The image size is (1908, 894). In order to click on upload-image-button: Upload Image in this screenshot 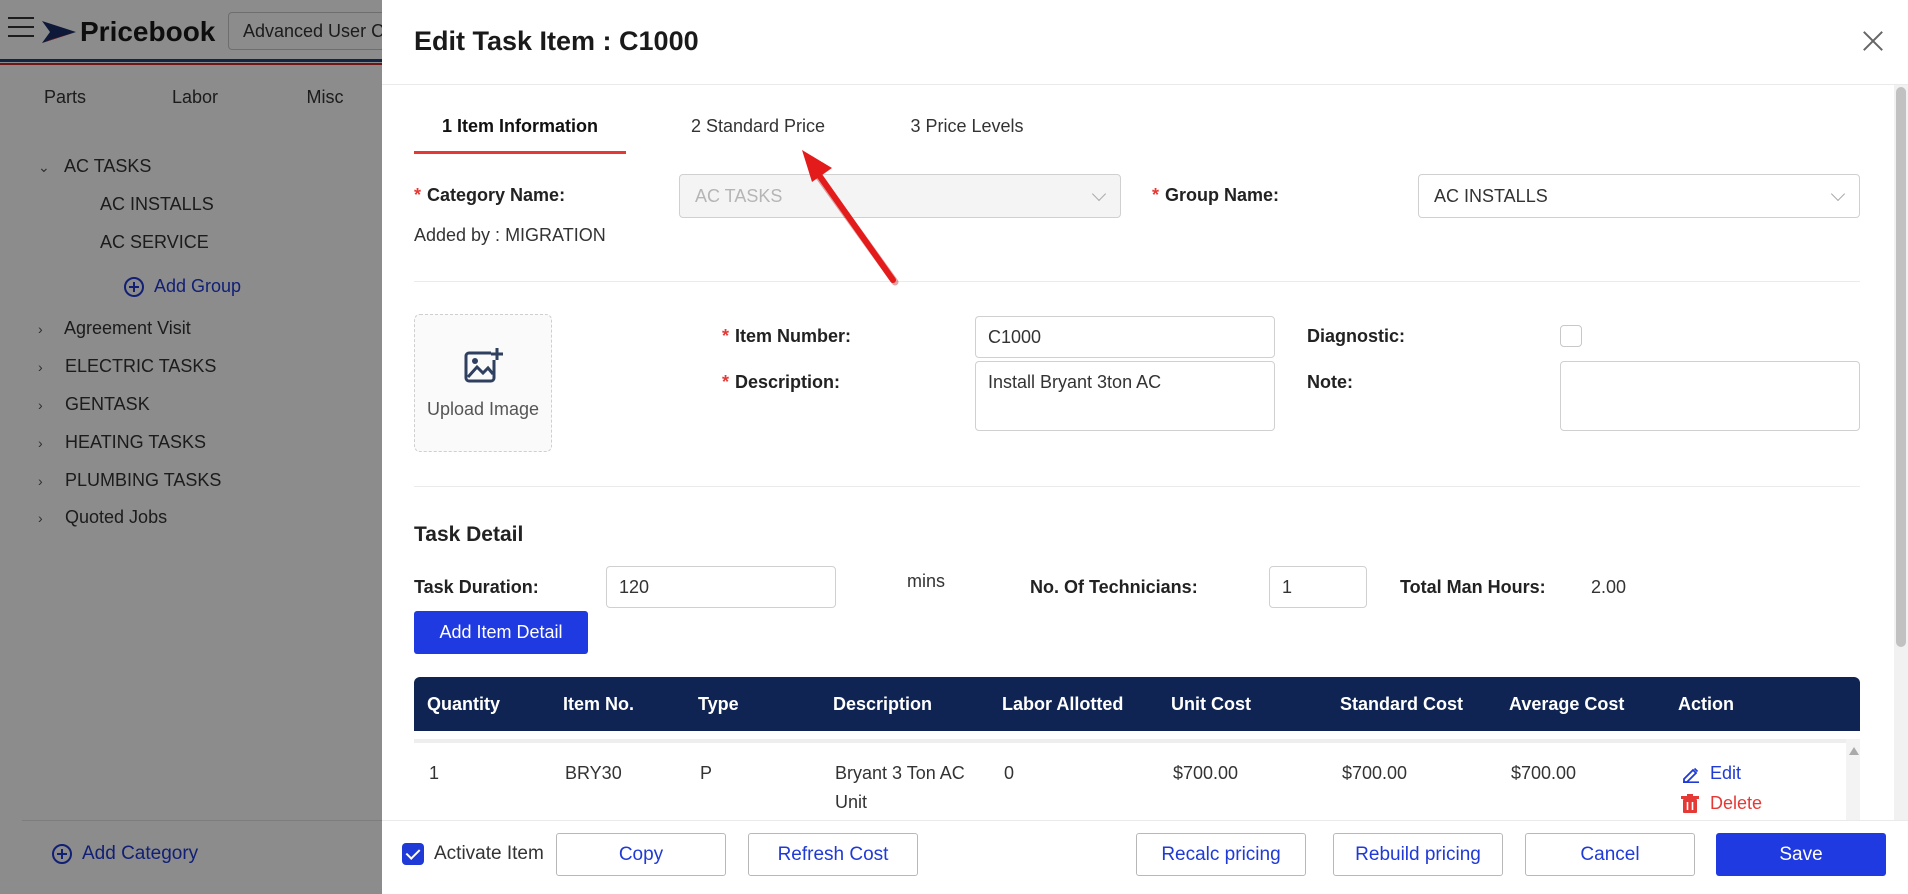, I will do `click(483, 383)`.